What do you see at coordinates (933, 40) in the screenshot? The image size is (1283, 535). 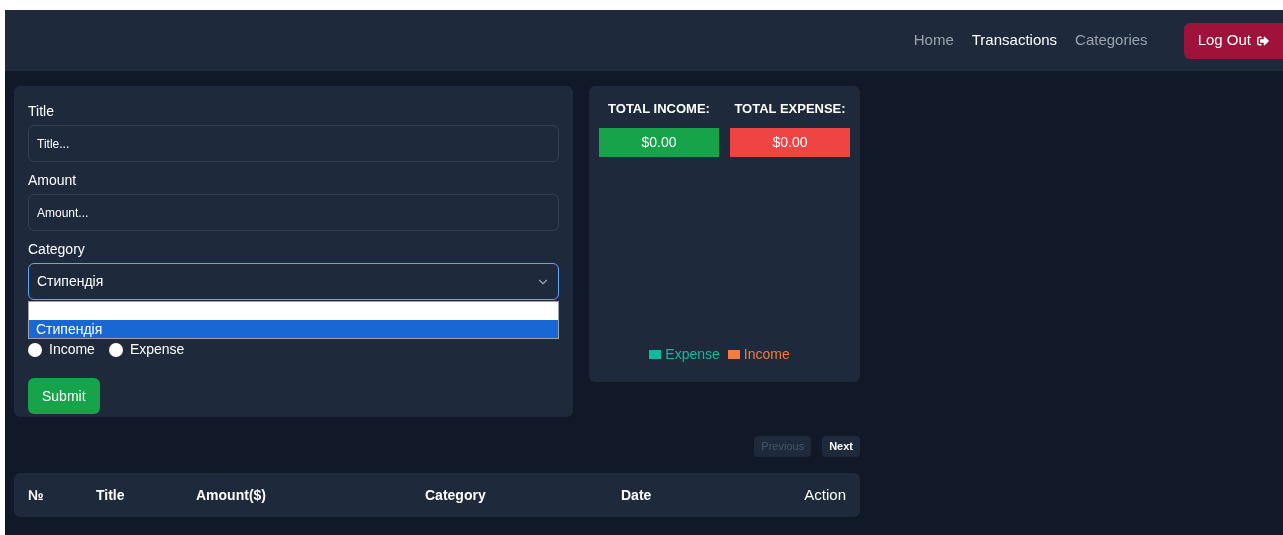 I see `nav-link: Home` at bounding box center [933, 40].